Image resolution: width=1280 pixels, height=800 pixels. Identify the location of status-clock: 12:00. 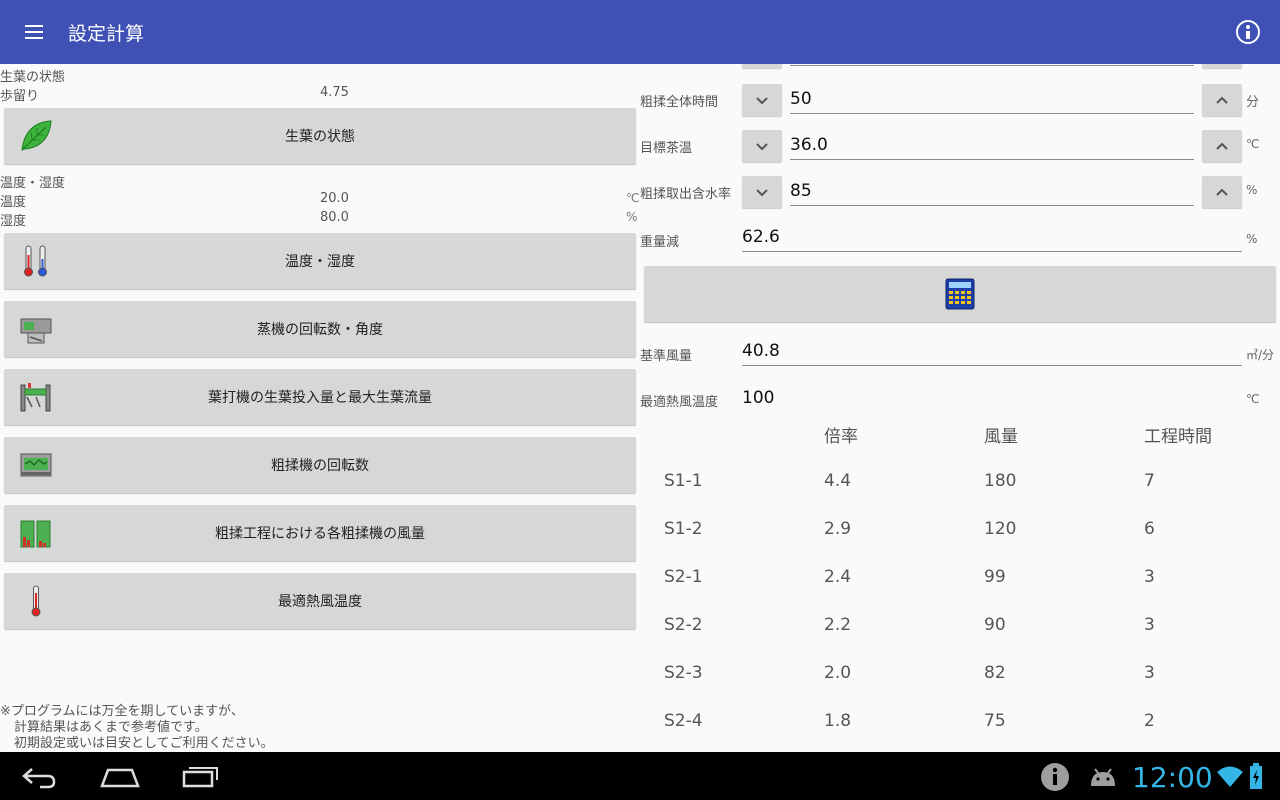
(1172, 777).